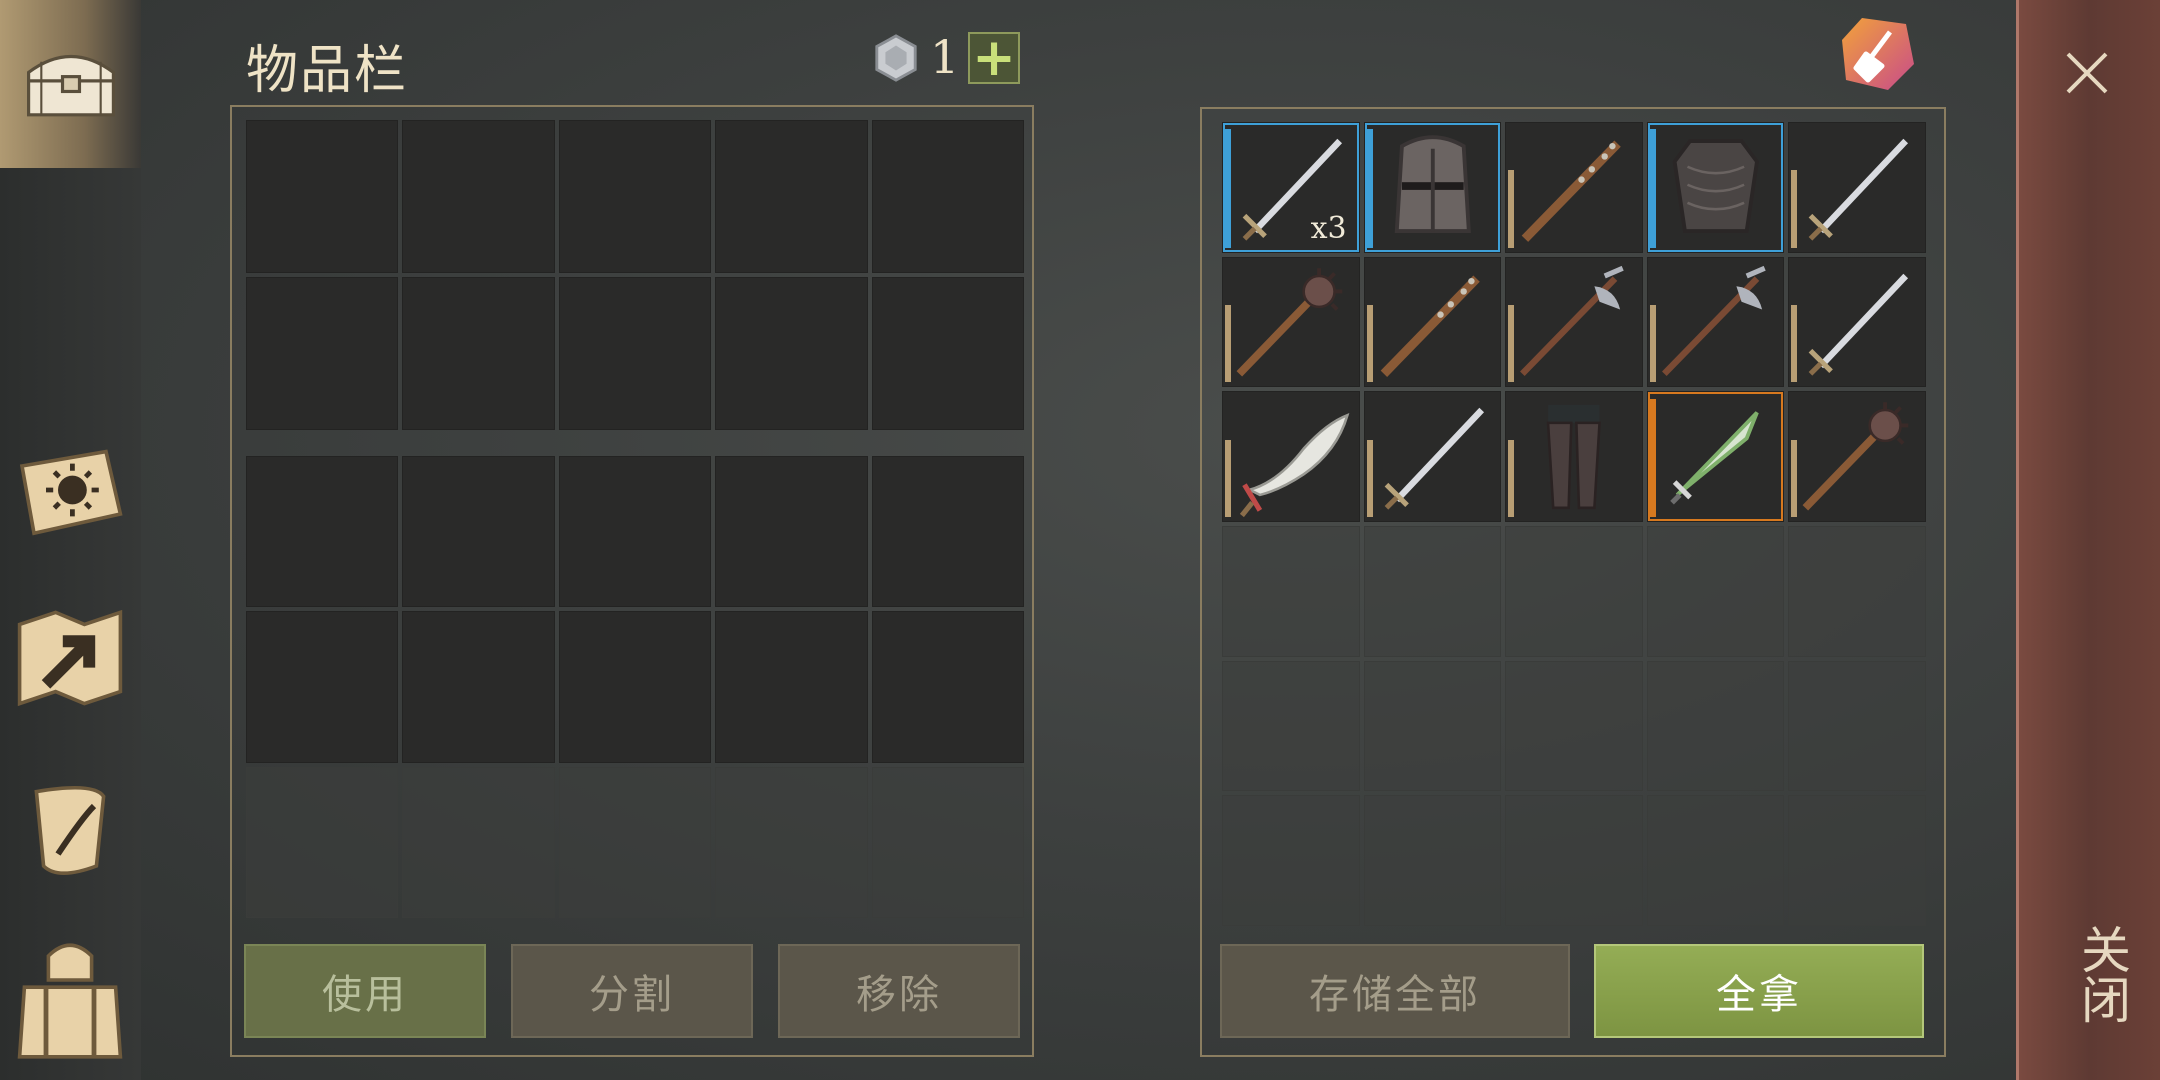 The width and height of the screenshot is (2160, 1080). What do you see at coordinates (70, 658) in the screenshot?
I see `map-icon` at bounding box center [70, 658].